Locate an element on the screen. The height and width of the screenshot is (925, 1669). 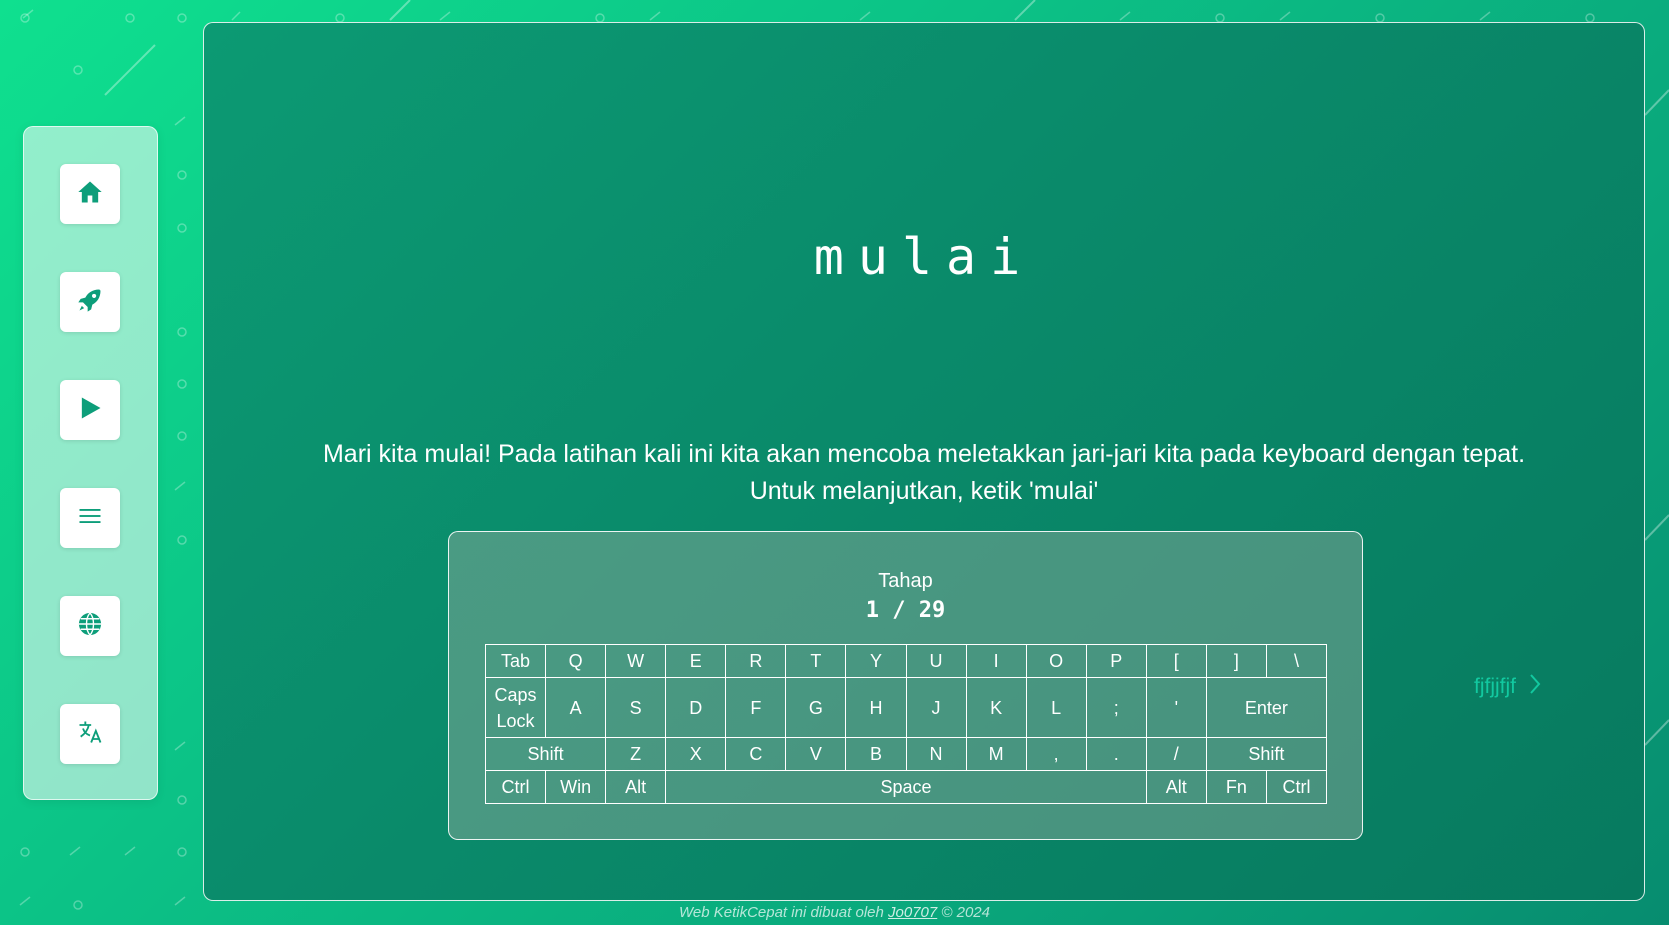
key-t: T is located at coordinates (816, 661).